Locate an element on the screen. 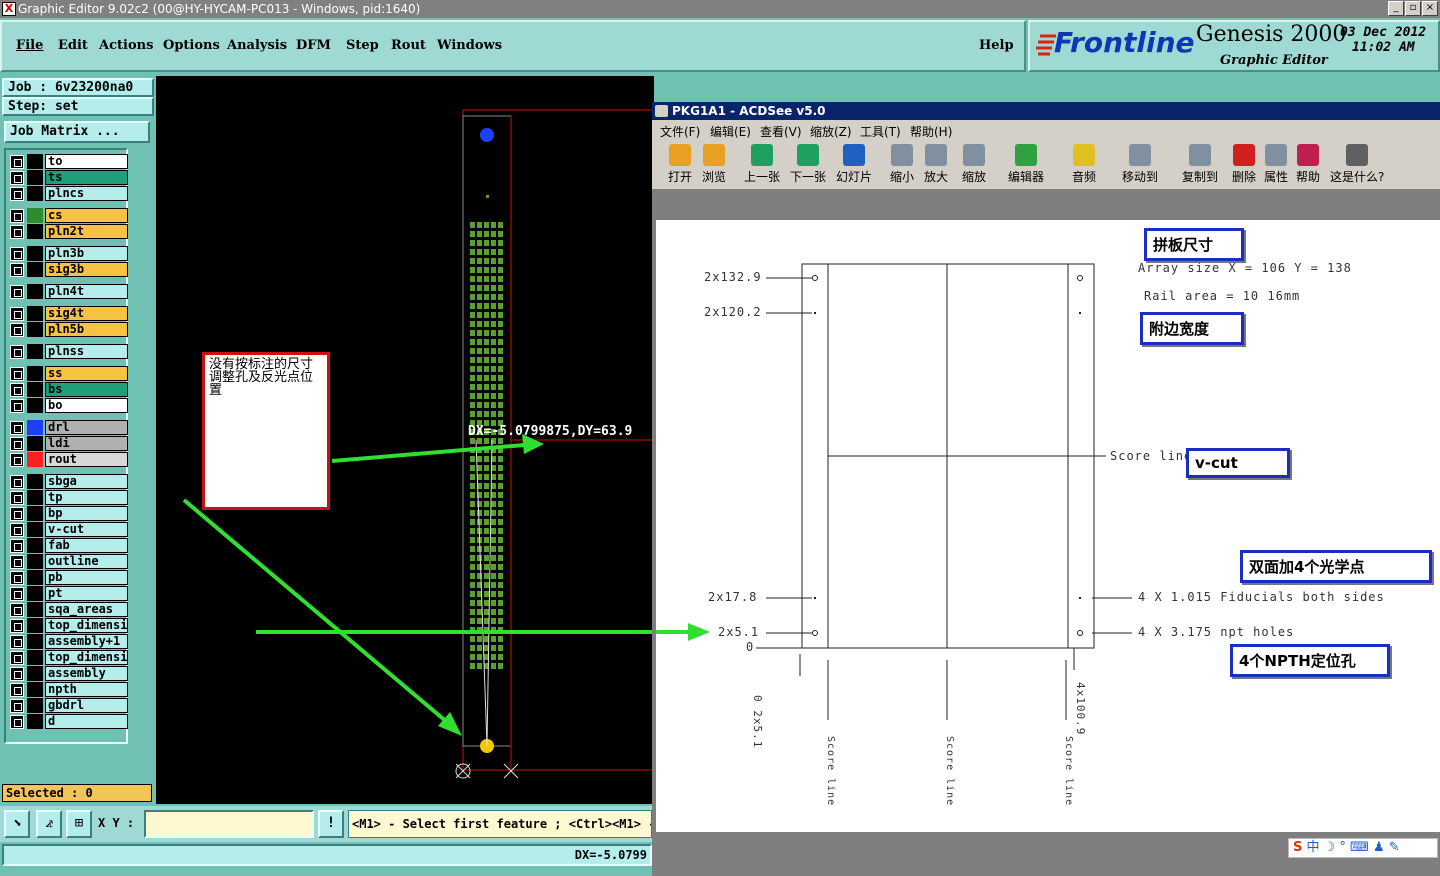 This screenshot has width=1440, height=876. maximize-button: ▫ is located at coordinates (1413, 8).